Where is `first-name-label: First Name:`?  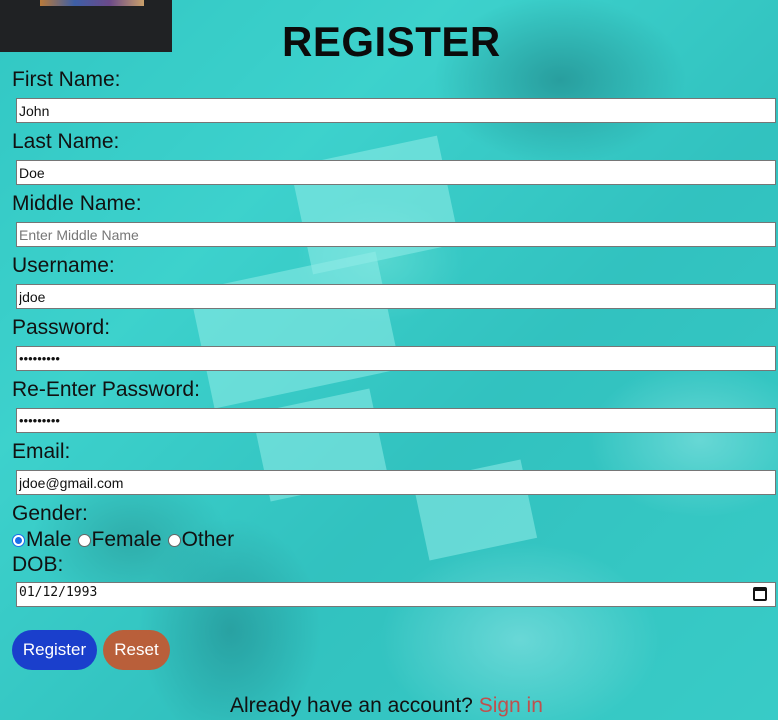 first-name-label: First Name: is located at coordinates (66, 79).